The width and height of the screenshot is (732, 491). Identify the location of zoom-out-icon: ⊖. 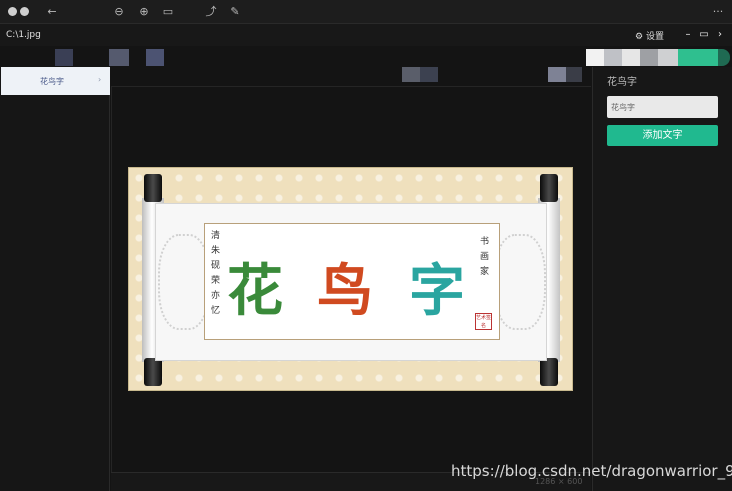
(119, 12).